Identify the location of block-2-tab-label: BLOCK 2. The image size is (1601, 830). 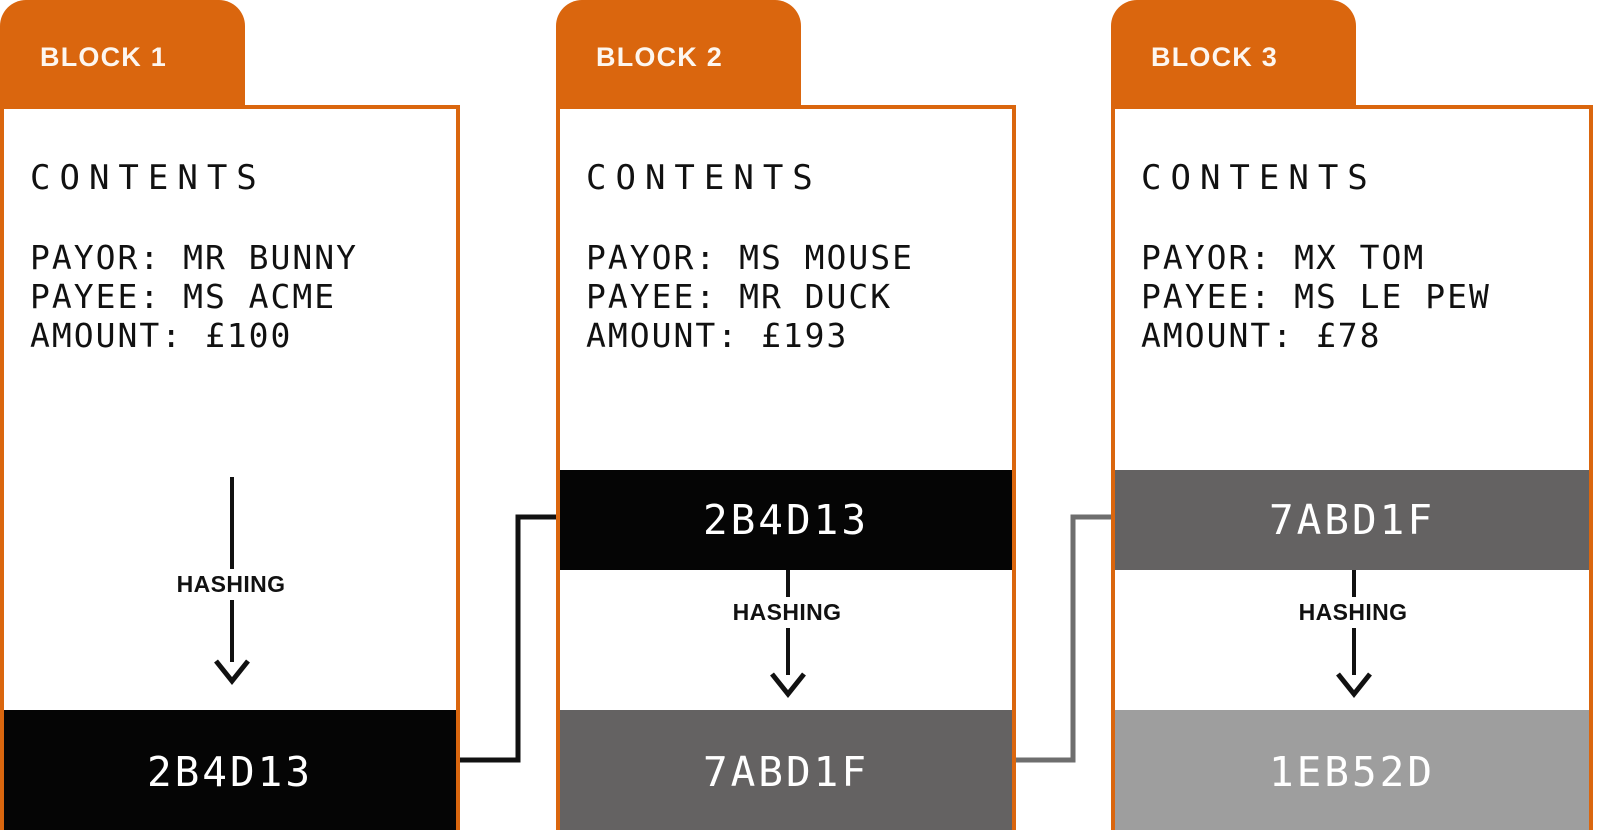
(659, 57).